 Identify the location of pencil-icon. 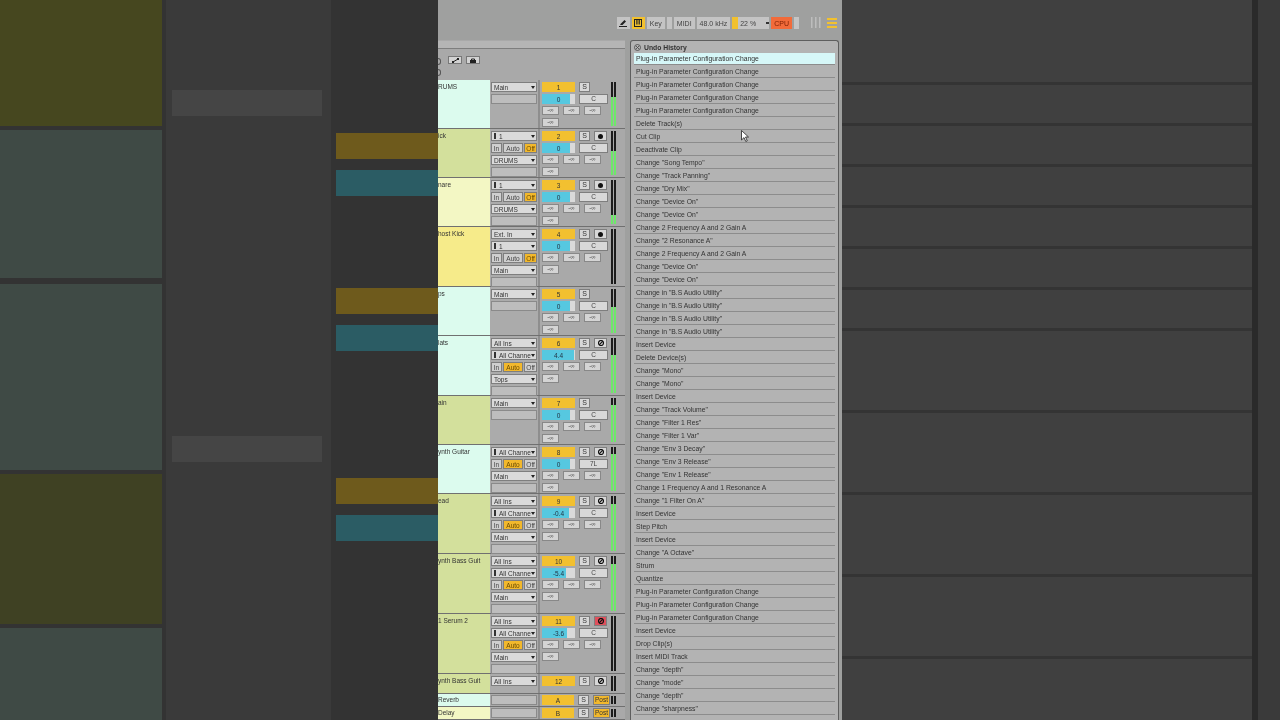
(623, 23).